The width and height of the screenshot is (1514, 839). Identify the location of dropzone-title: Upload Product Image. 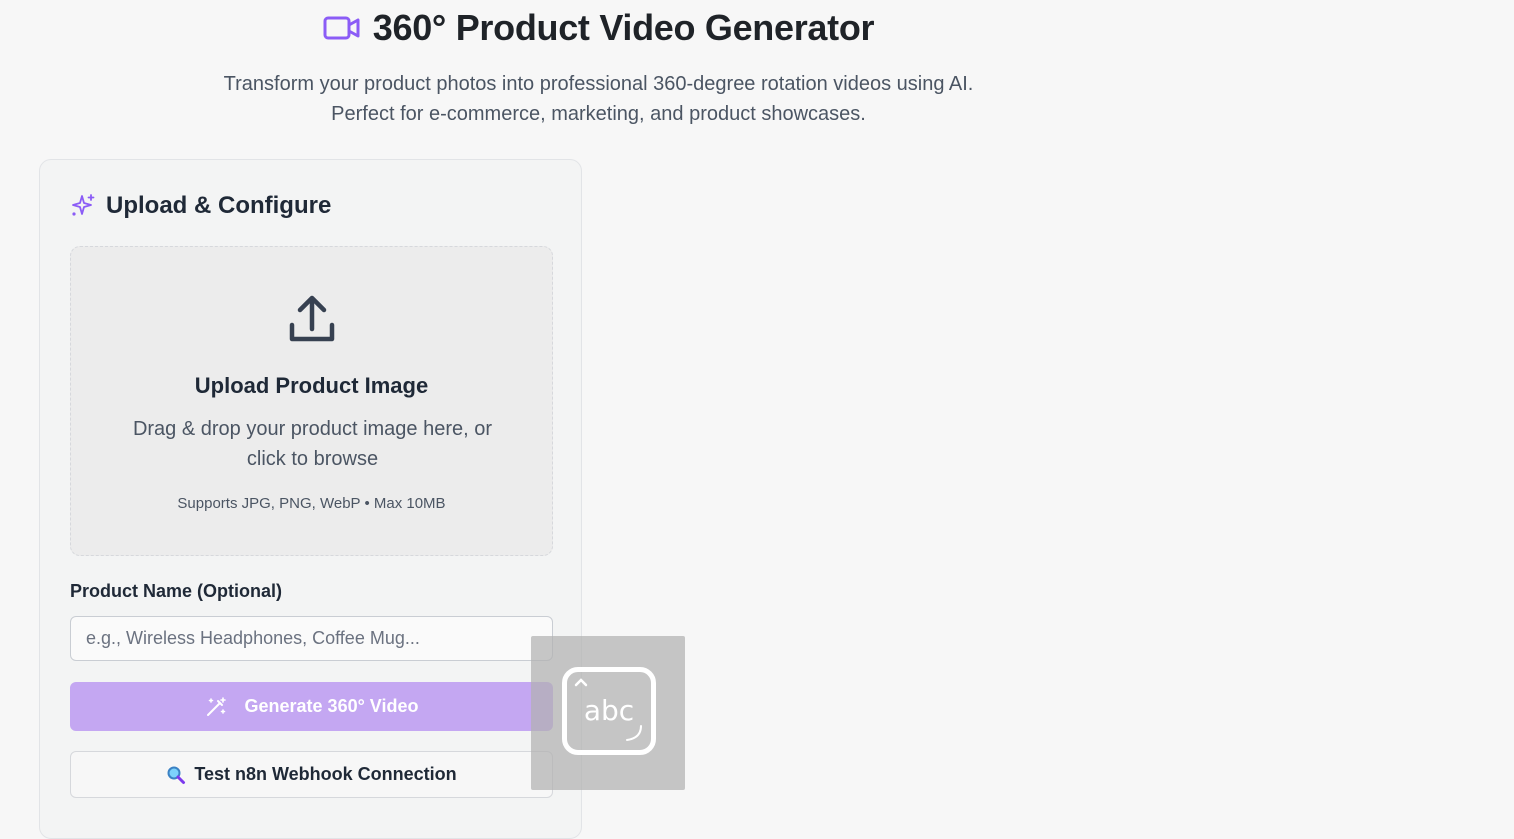
(311, 385).